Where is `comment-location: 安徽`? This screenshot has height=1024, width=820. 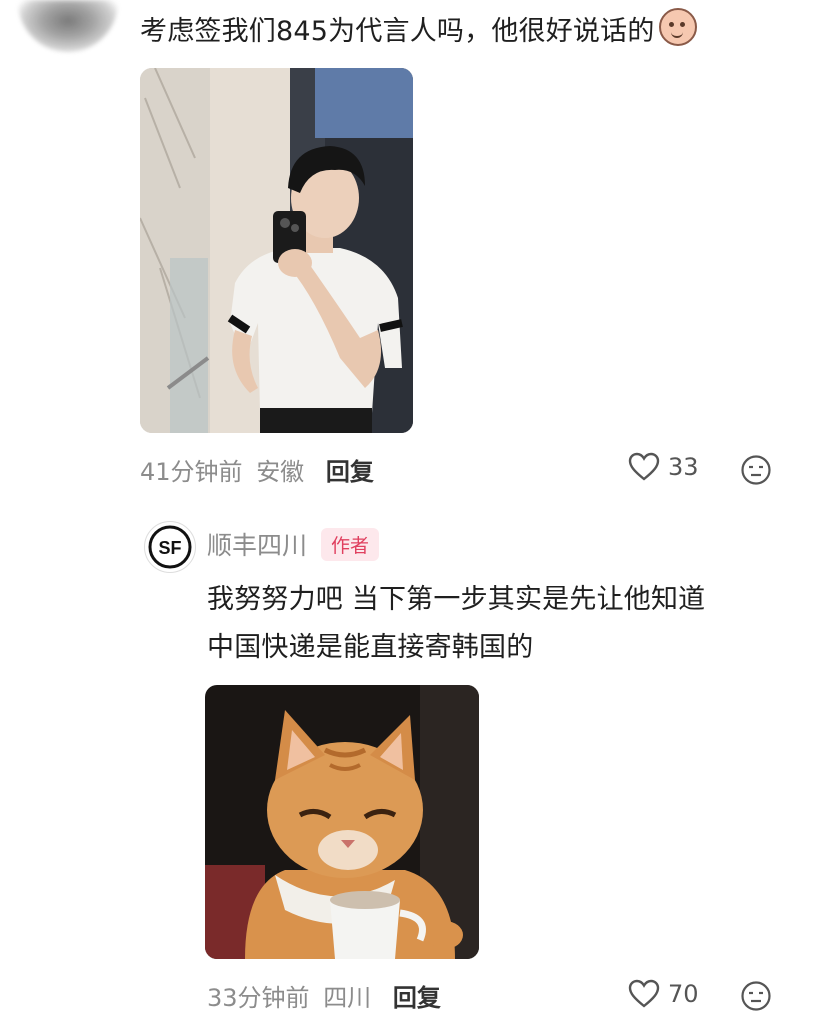
comment-location: 安徽 is located at coordinates (280, 472).